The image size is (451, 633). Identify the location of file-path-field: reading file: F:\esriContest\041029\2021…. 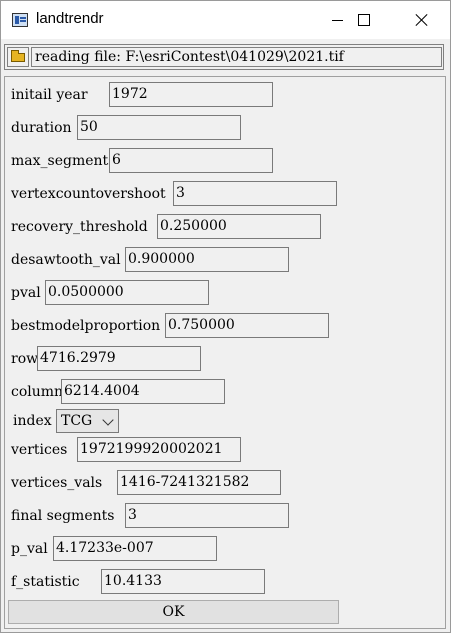
(236, 57).